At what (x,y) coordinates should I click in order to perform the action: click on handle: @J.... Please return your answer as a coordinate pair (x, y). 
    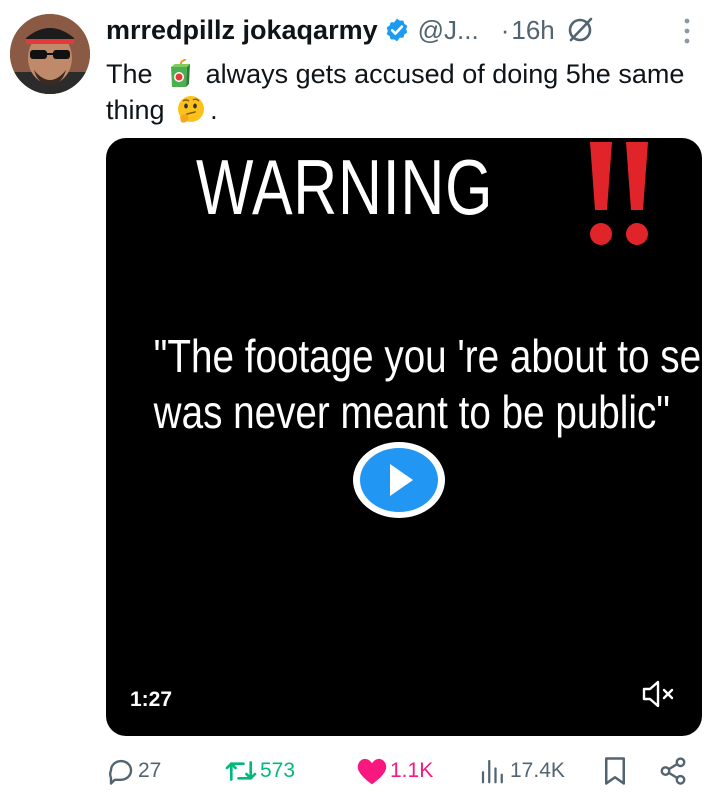
    Looking at the image, I should click on (448, 30).